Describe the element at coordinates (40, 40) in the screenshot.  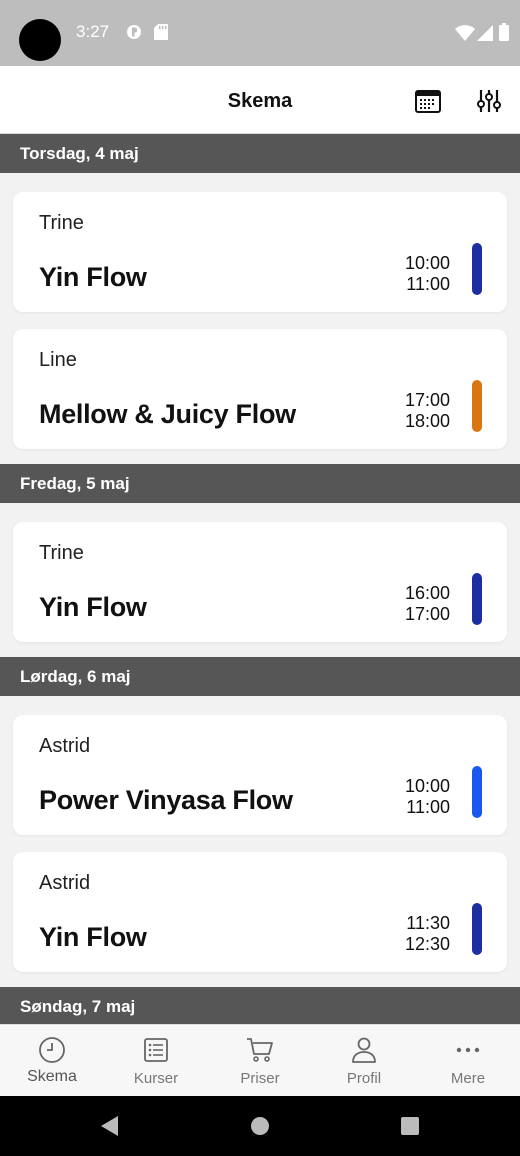
I see `camera-cutout` at that location.